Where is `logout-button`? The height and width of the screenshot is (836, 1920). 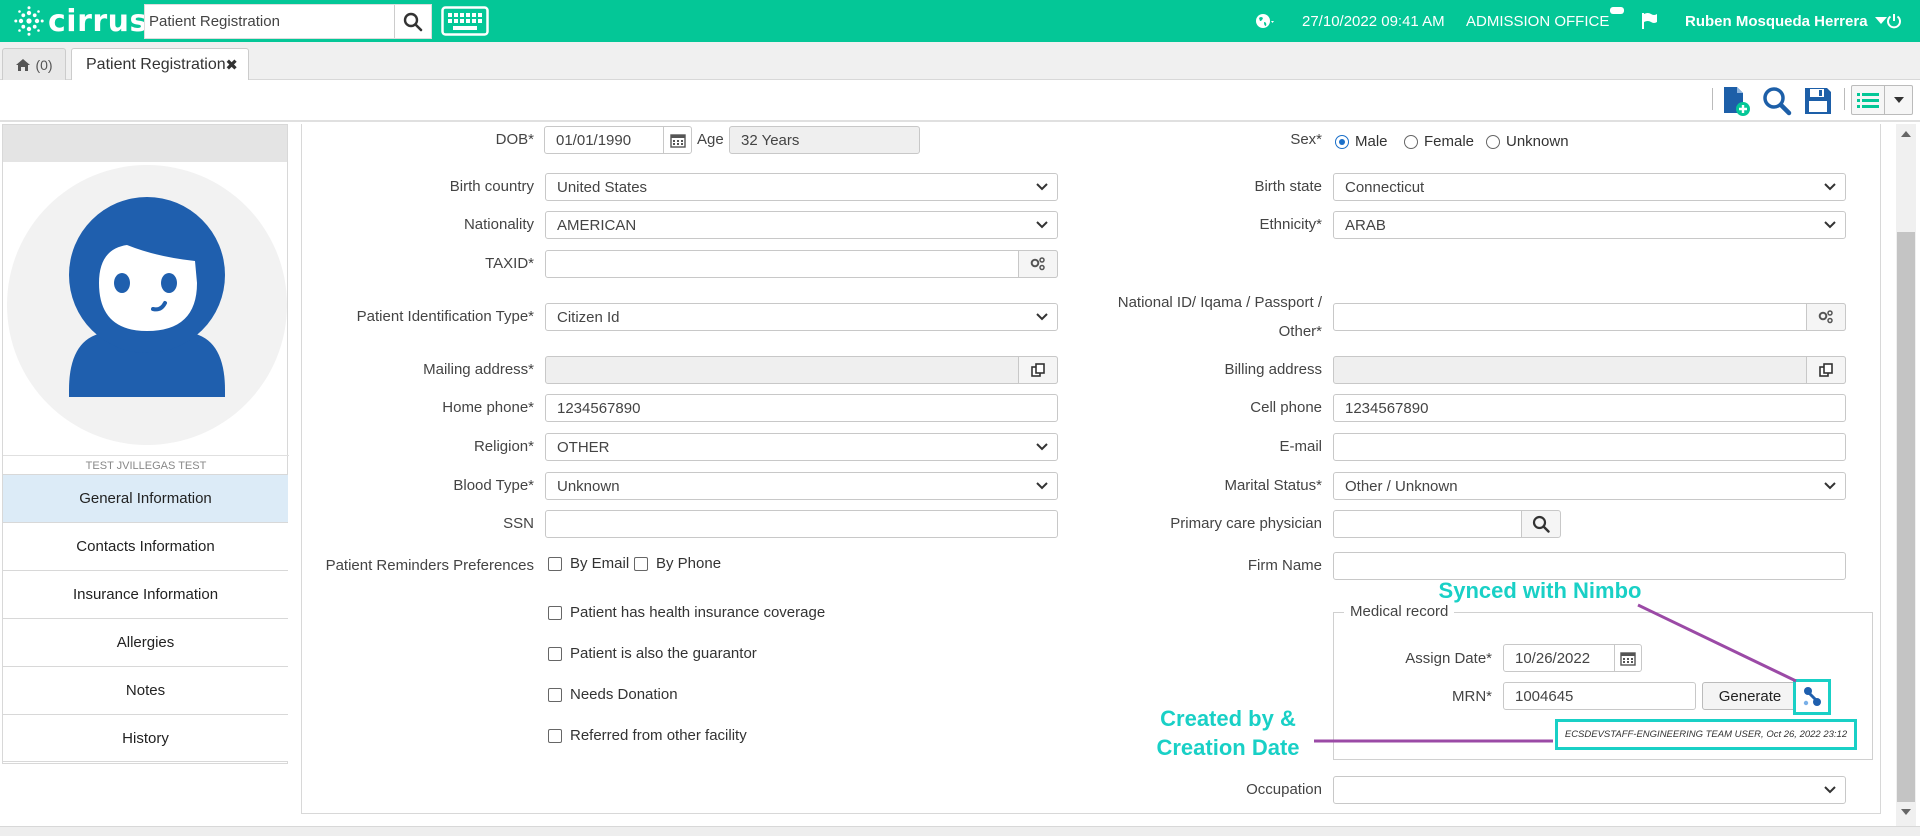 logout-button is located at coordinates (1894, 21).